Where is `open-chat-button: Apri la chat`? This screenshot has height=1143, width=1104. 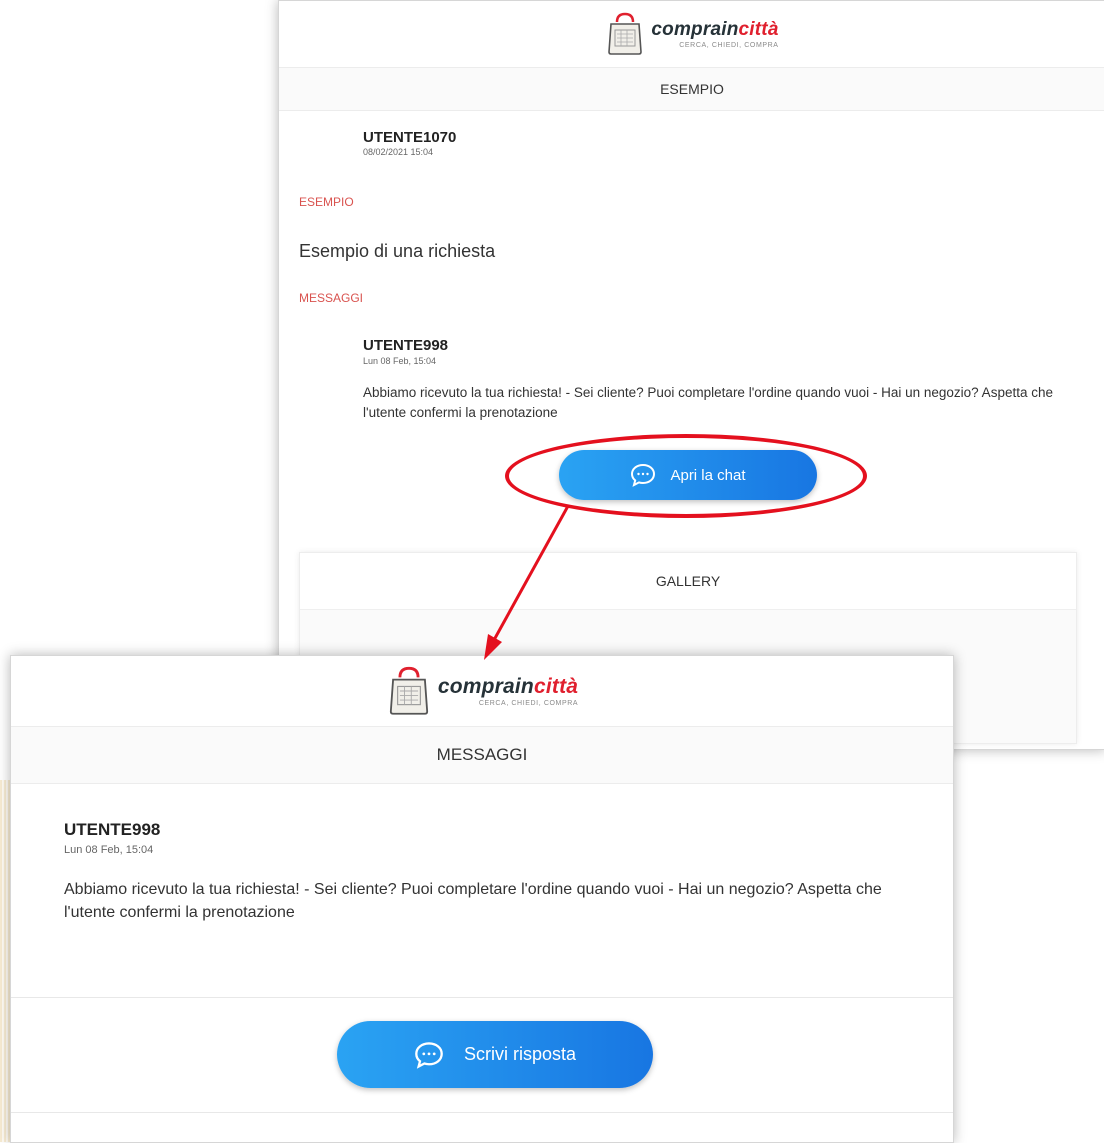 open-chat-button: Apri la chat is located at coordinates (688, 475).